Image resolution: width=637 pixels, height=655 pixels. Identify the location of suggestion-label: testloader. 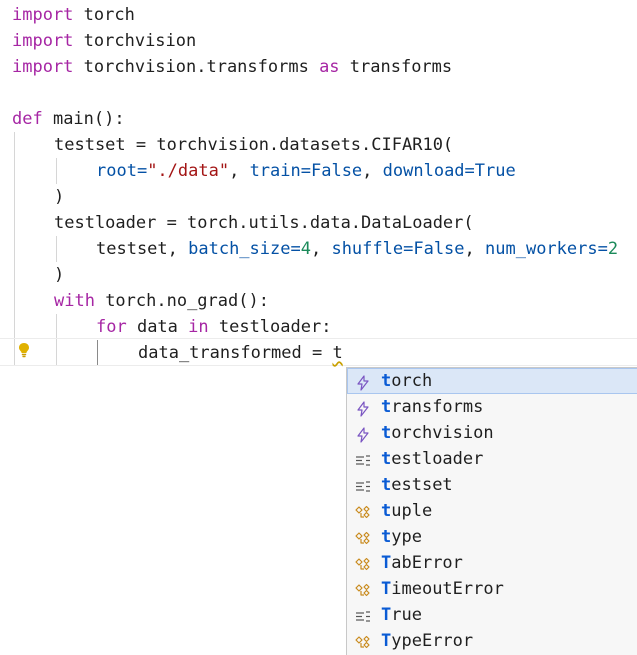
(432, 459).